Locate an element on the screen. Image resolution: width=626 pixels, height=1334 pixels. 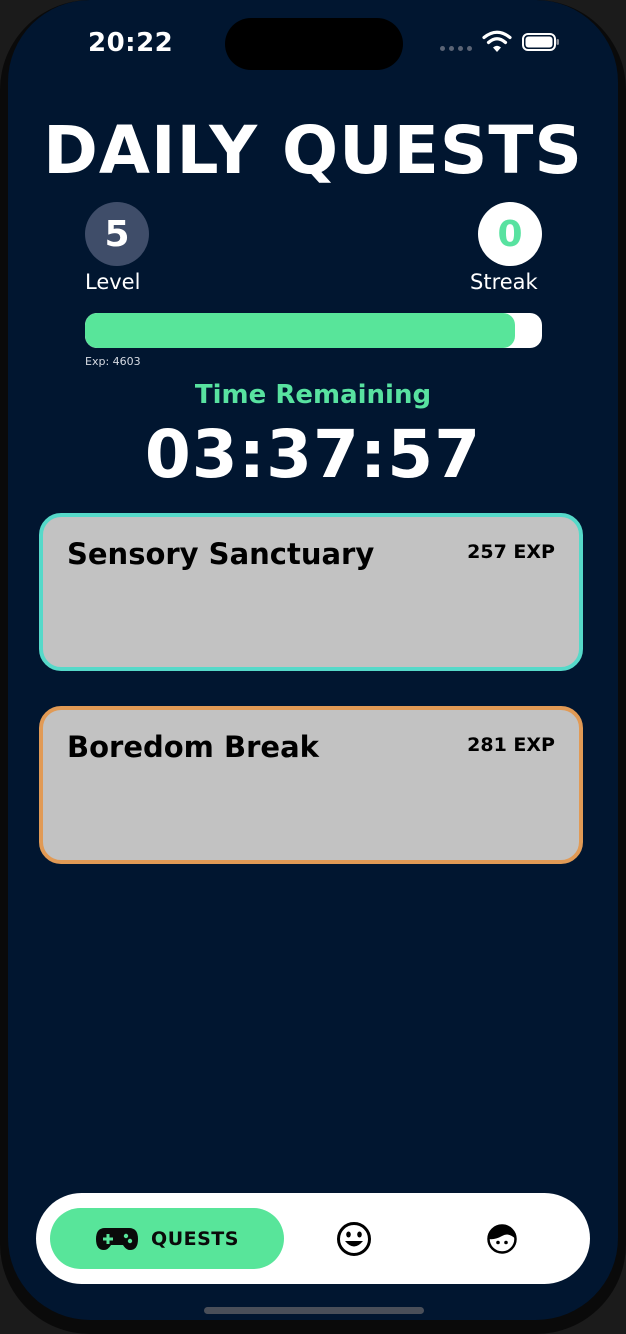
home-indicator is located at coordinates (314, 1310).